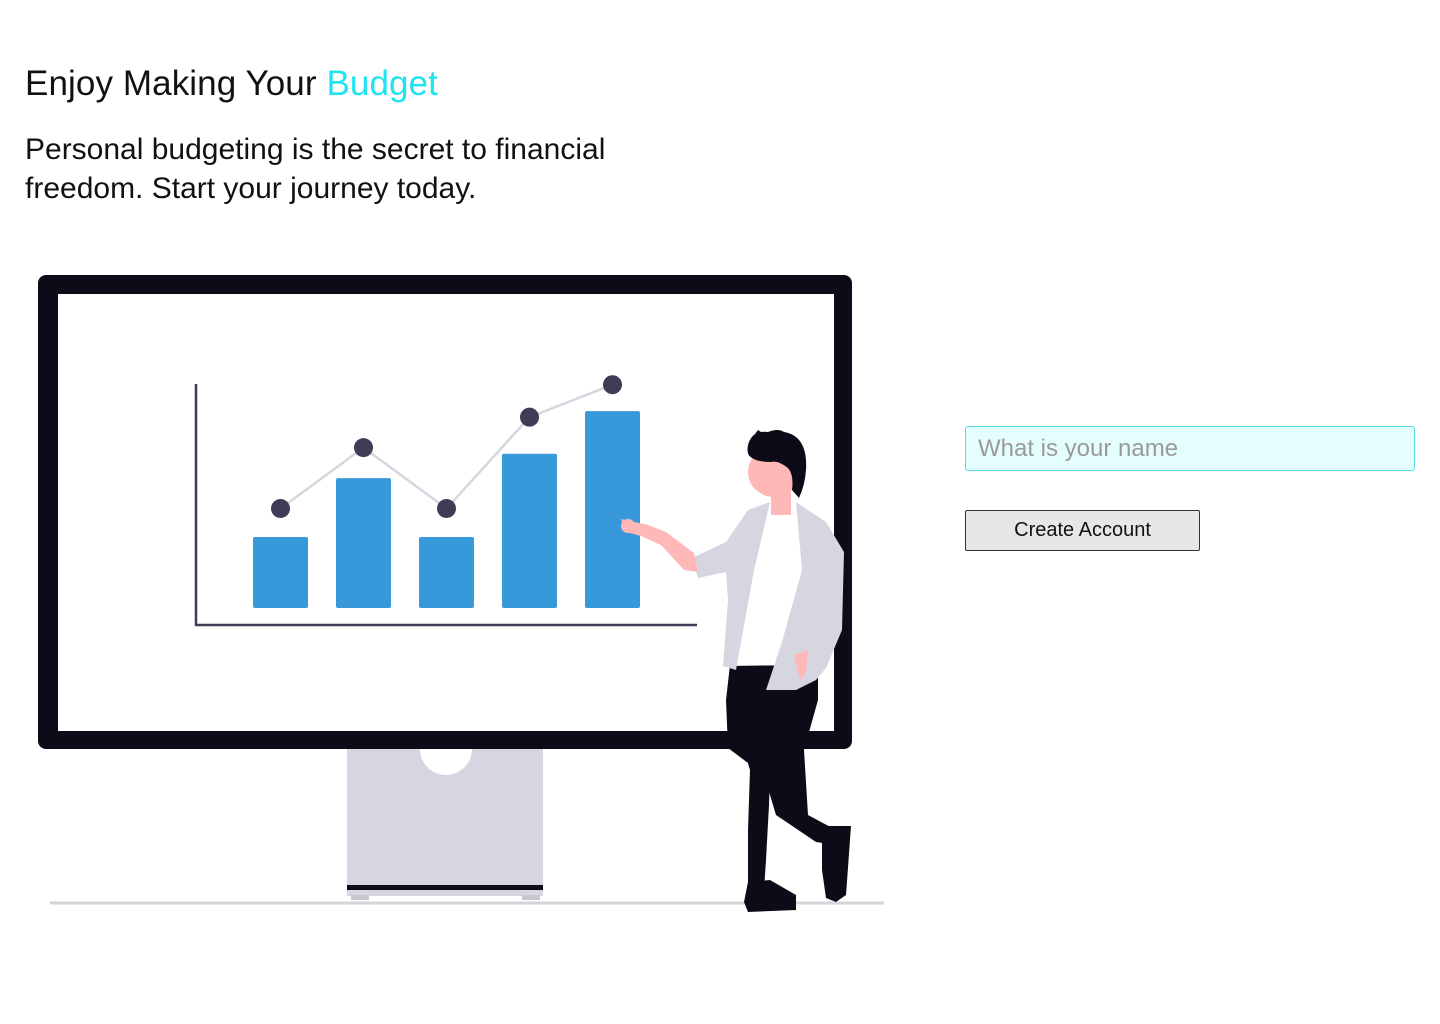 This screenshot has height=1024, width=1440. I want to click on presenter-hand, so click(628, 526).